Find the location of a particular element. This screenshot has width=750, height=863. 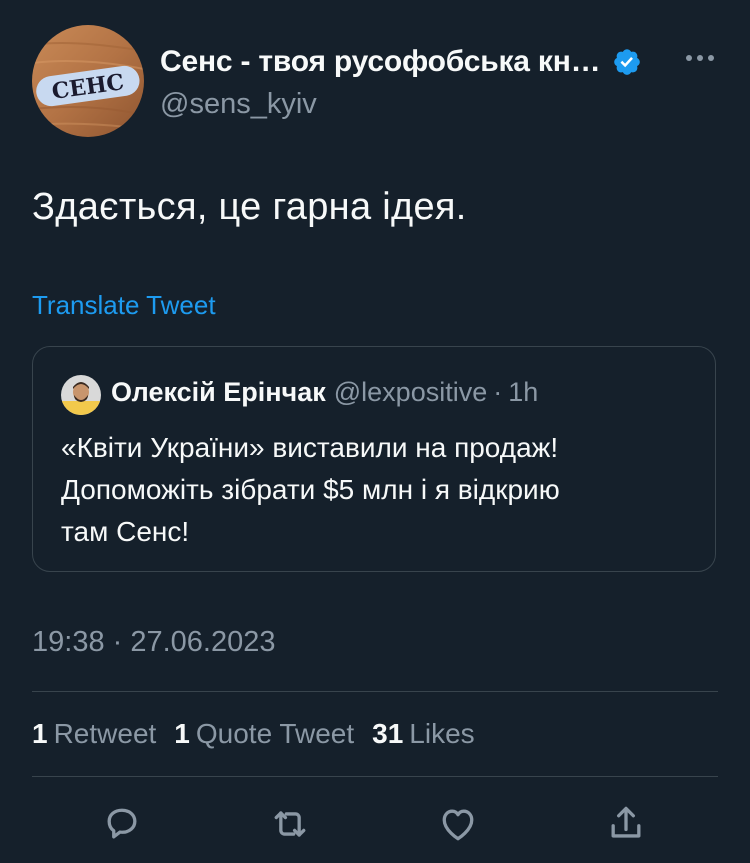

quoted-author-avatar is located at coordinates (81, 395).